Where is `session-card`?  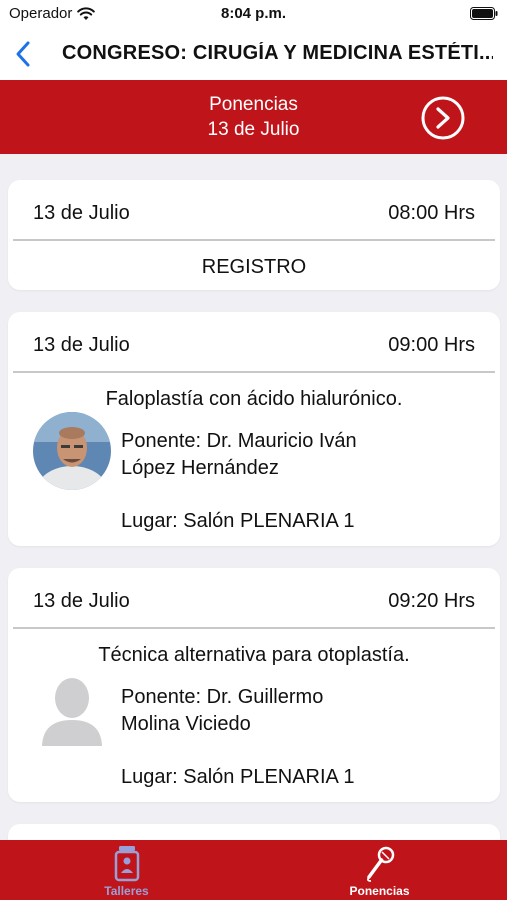
session-card is located at coordinates (254, 832).